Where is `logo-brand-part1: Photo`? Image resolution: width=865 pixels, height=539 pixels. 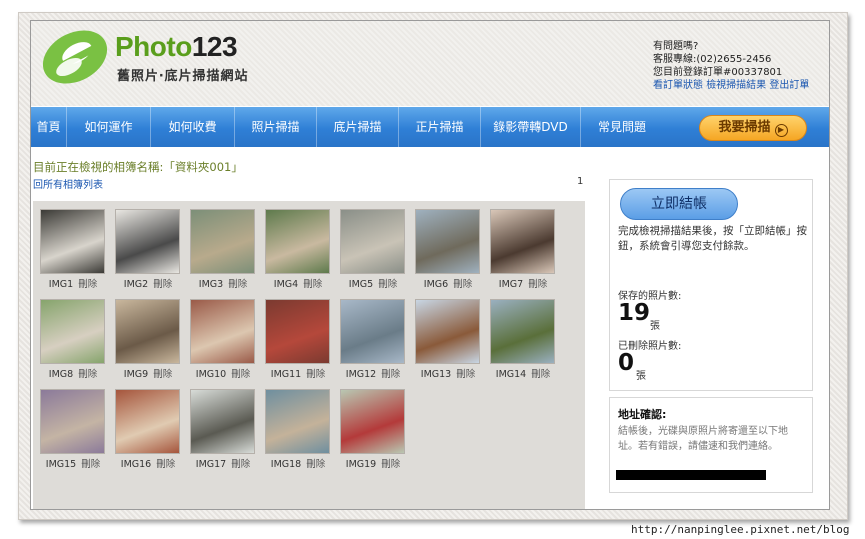 logo-brand-part1: Photo is located at coordinates (153, 46).